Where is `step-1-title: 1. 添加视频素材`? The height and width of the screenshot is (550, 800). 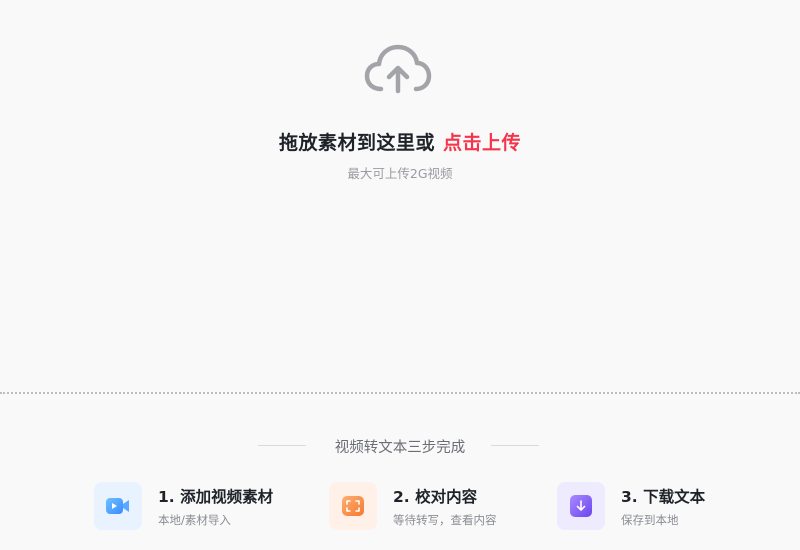 step-1-title: 1. 添加视频素材 is located at coordinates (216, 497).